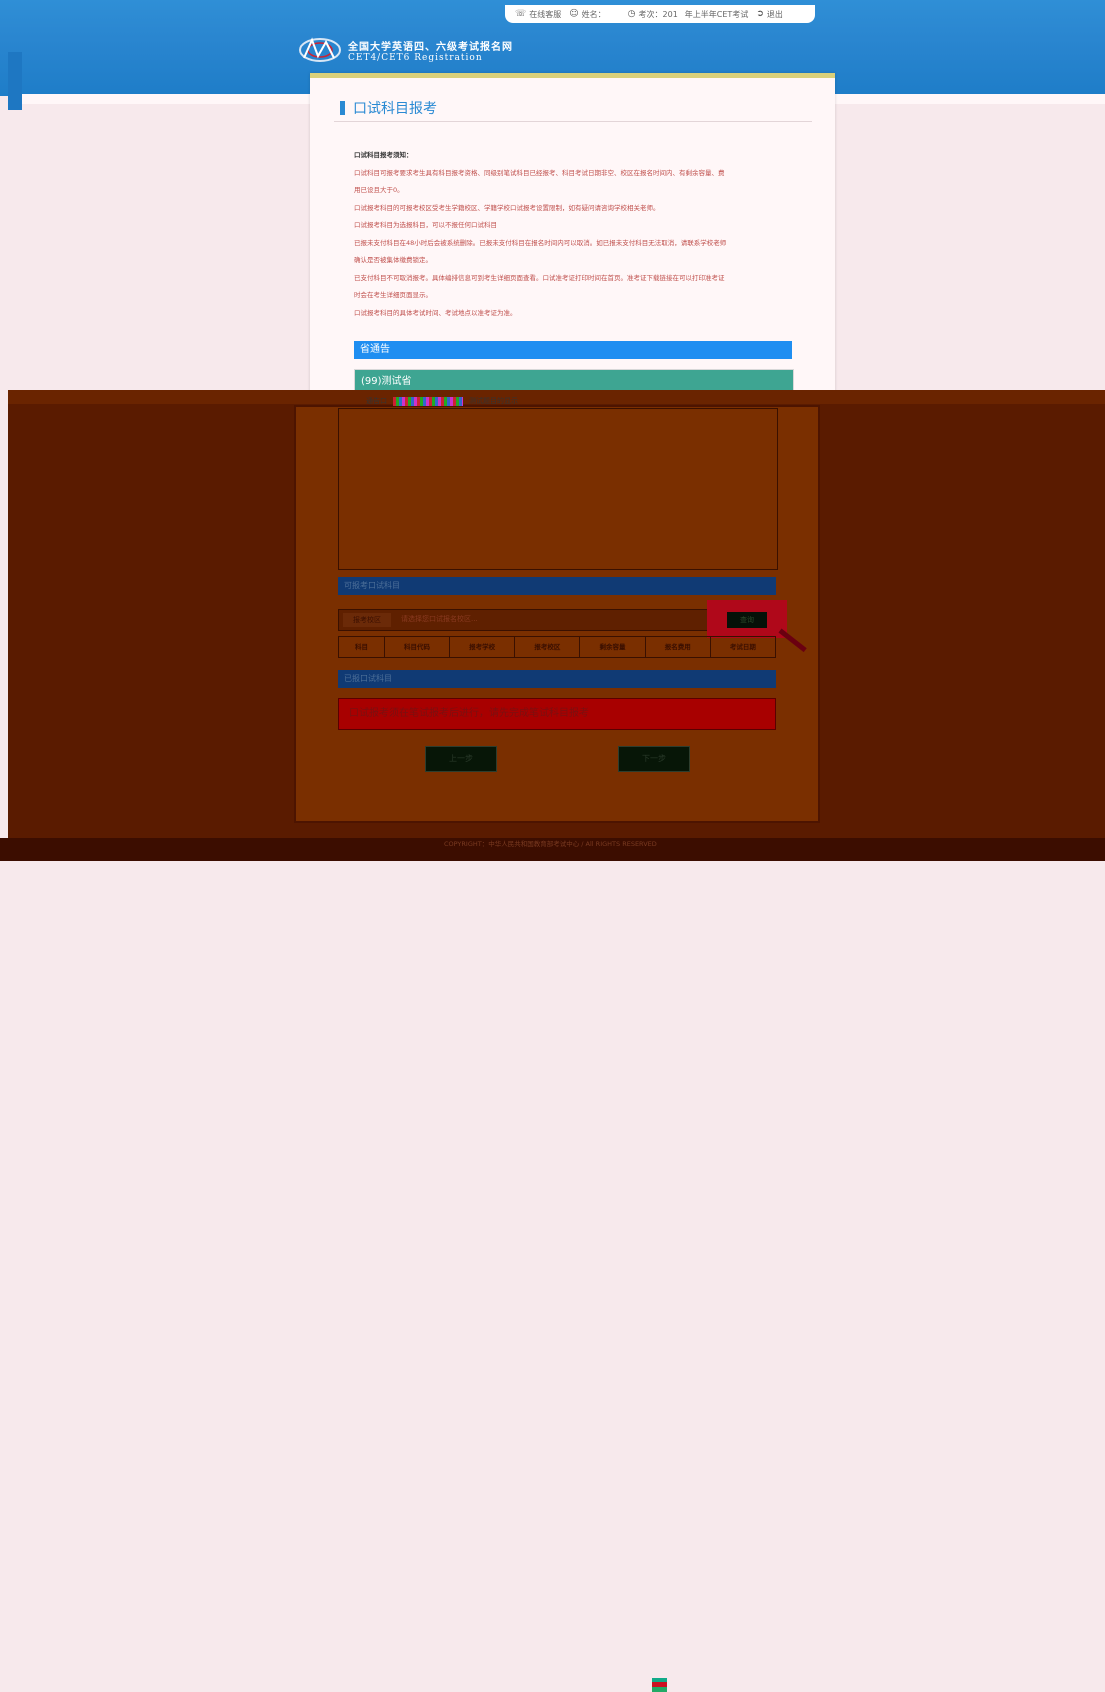 This screenshot has height=1692, width=1105. I want to click on notice-item-text-2: 测试题目的显示, so click(493, 401).